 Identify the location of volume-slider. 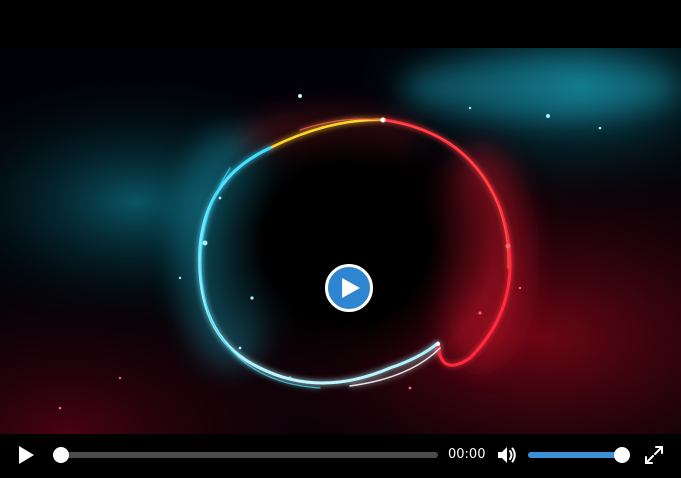
(579, 455).